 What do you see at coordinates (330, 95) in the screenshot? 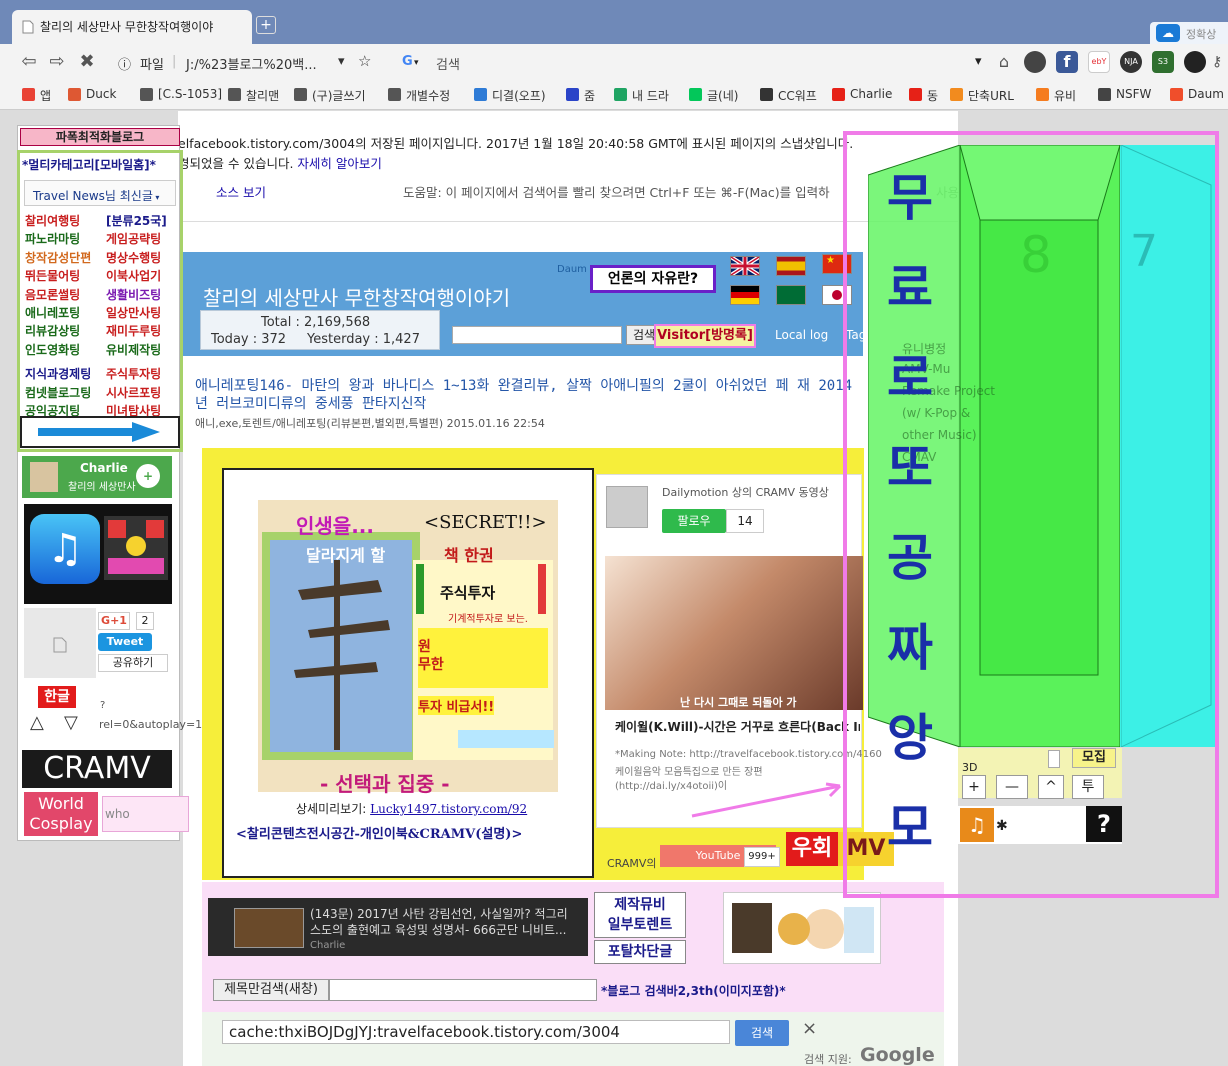
I see `bookmark-4: (구)글쓰기` at bounding box center [330, 95].